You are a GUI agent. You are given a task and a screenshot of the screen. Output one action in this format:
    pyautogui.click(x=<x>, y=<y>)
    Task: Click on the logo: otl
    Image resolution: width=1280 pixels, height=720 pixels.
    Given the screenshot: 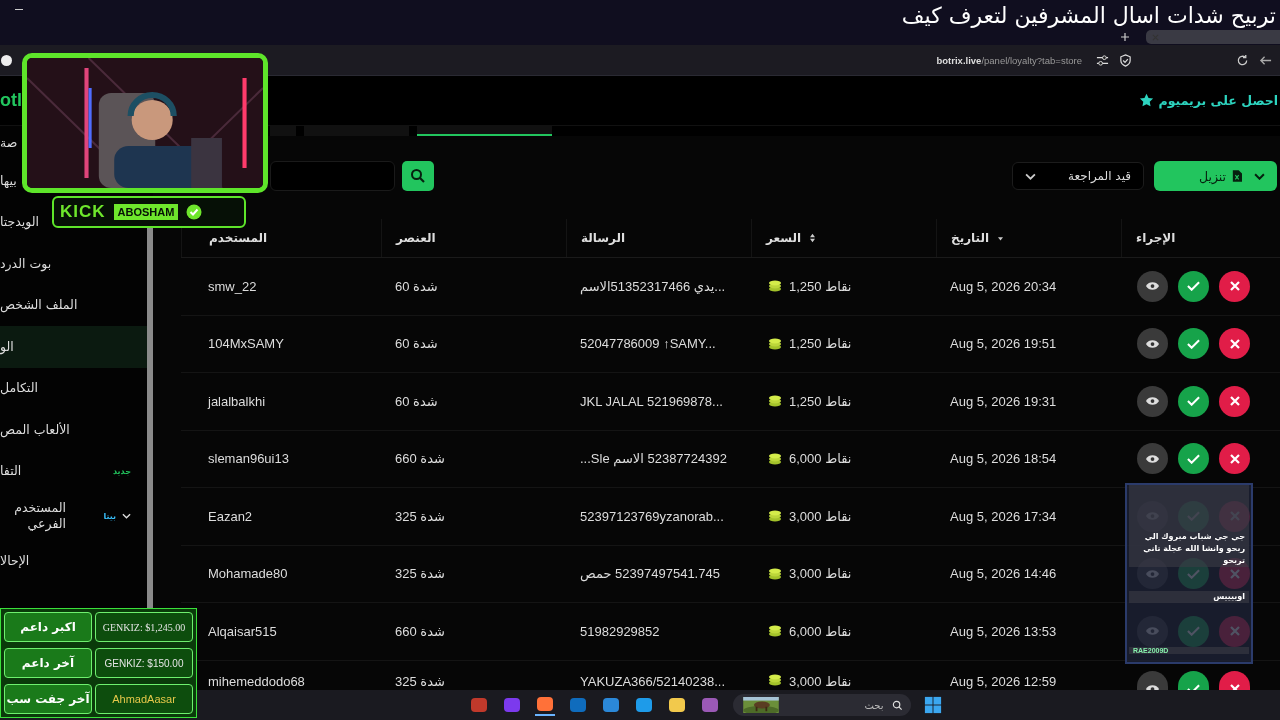 What is the action you would take?
    pyautogui.click(x=11, y=100)
    